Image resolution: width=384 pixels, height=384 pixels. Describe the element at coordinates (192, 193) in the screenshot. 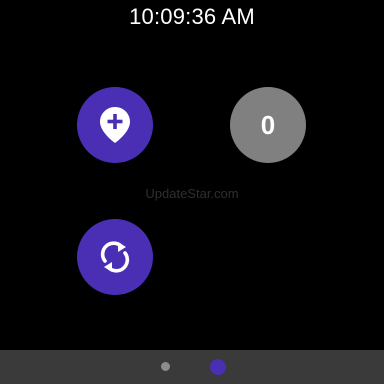

I see `watermark: UpdateStar.com` at that location.